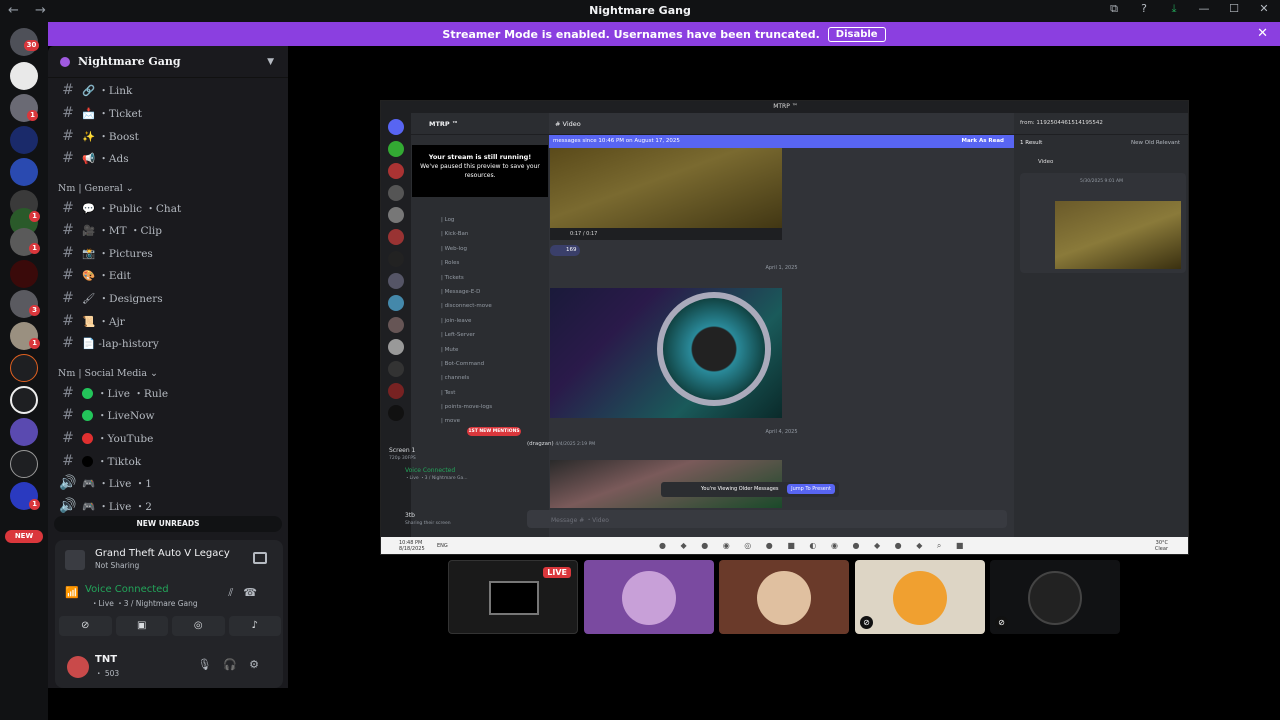 Image resolution: width=1280 pixels, height=720 pixels. I want to click on help-icon: ?, so click(1144, 9).